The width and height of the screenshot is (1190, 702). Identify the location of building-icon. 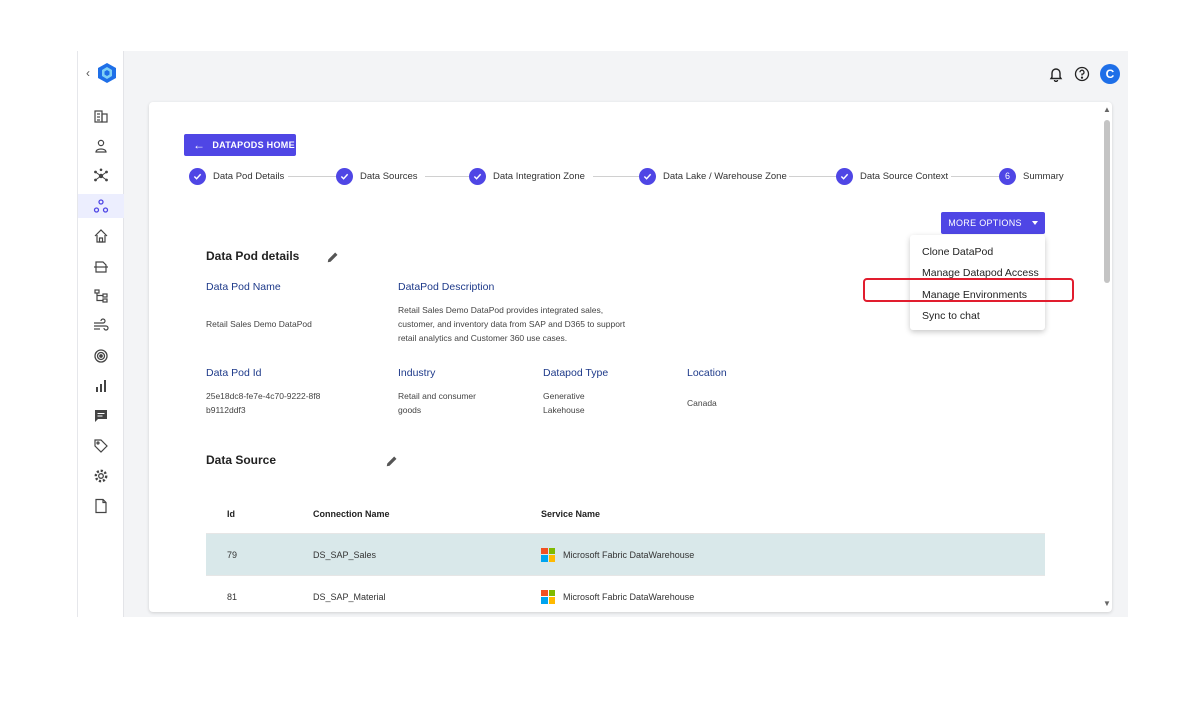
(101, 116).